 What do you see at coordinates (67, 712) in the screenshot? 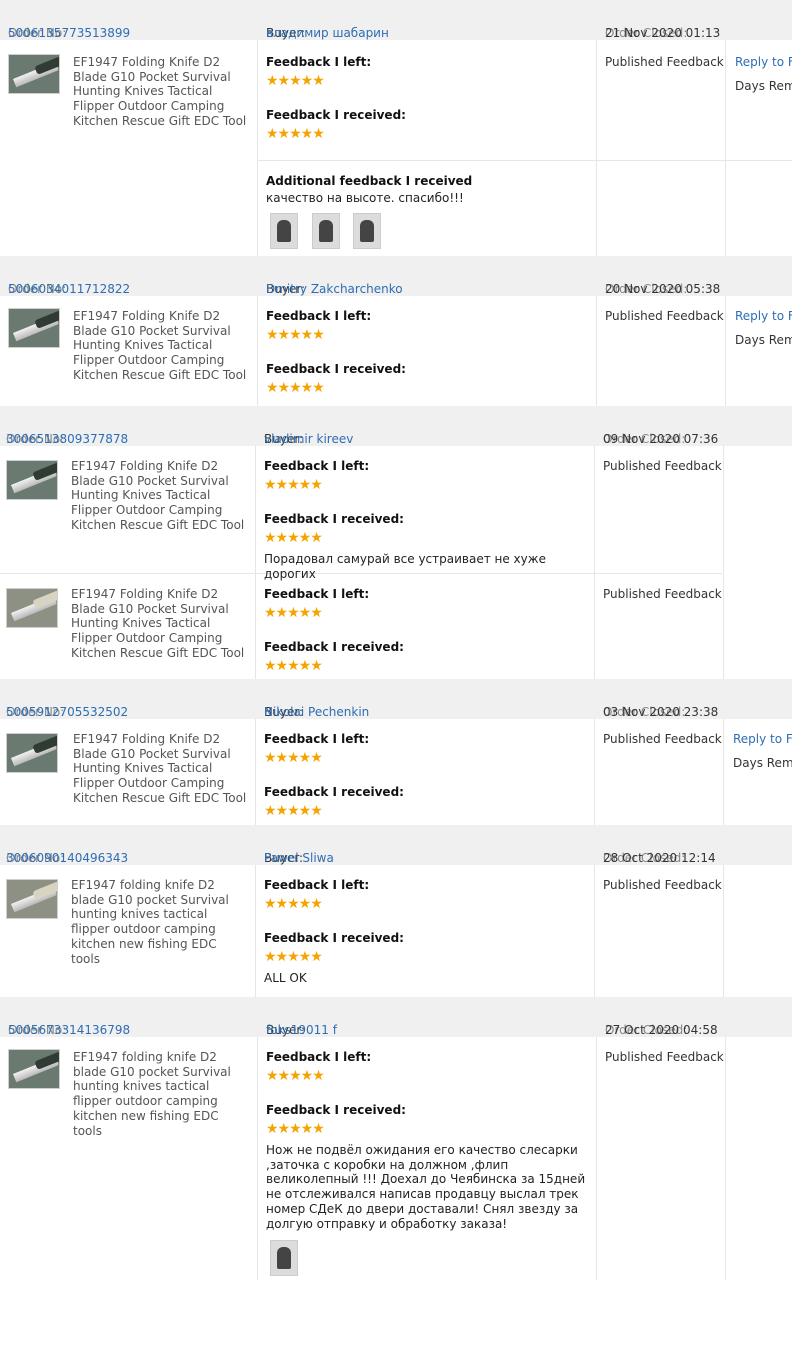
I see `order-no-link: 5005912705532502` at bounding box center [67, 712].